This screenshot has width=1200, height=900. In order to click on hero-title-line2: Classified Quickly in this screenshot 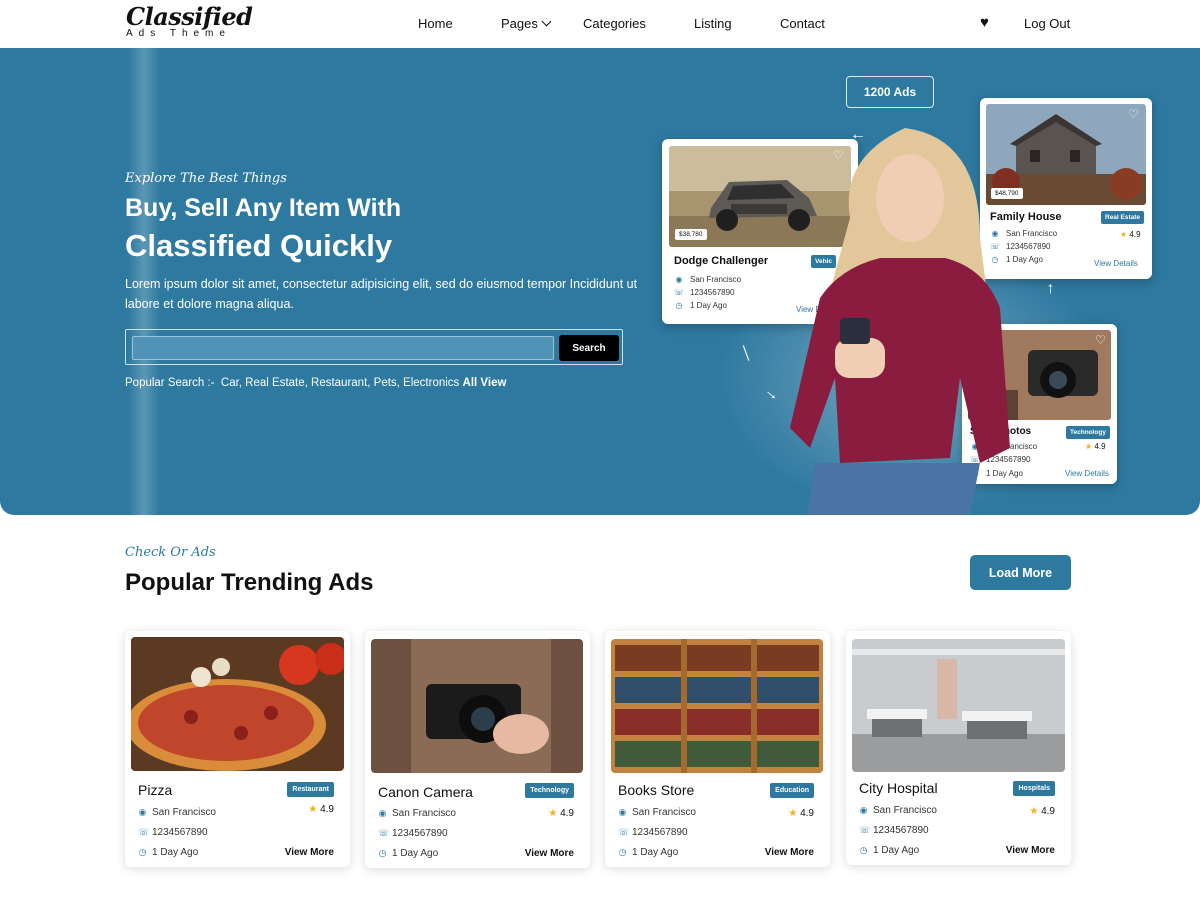, I will do `click(259, 245)`.